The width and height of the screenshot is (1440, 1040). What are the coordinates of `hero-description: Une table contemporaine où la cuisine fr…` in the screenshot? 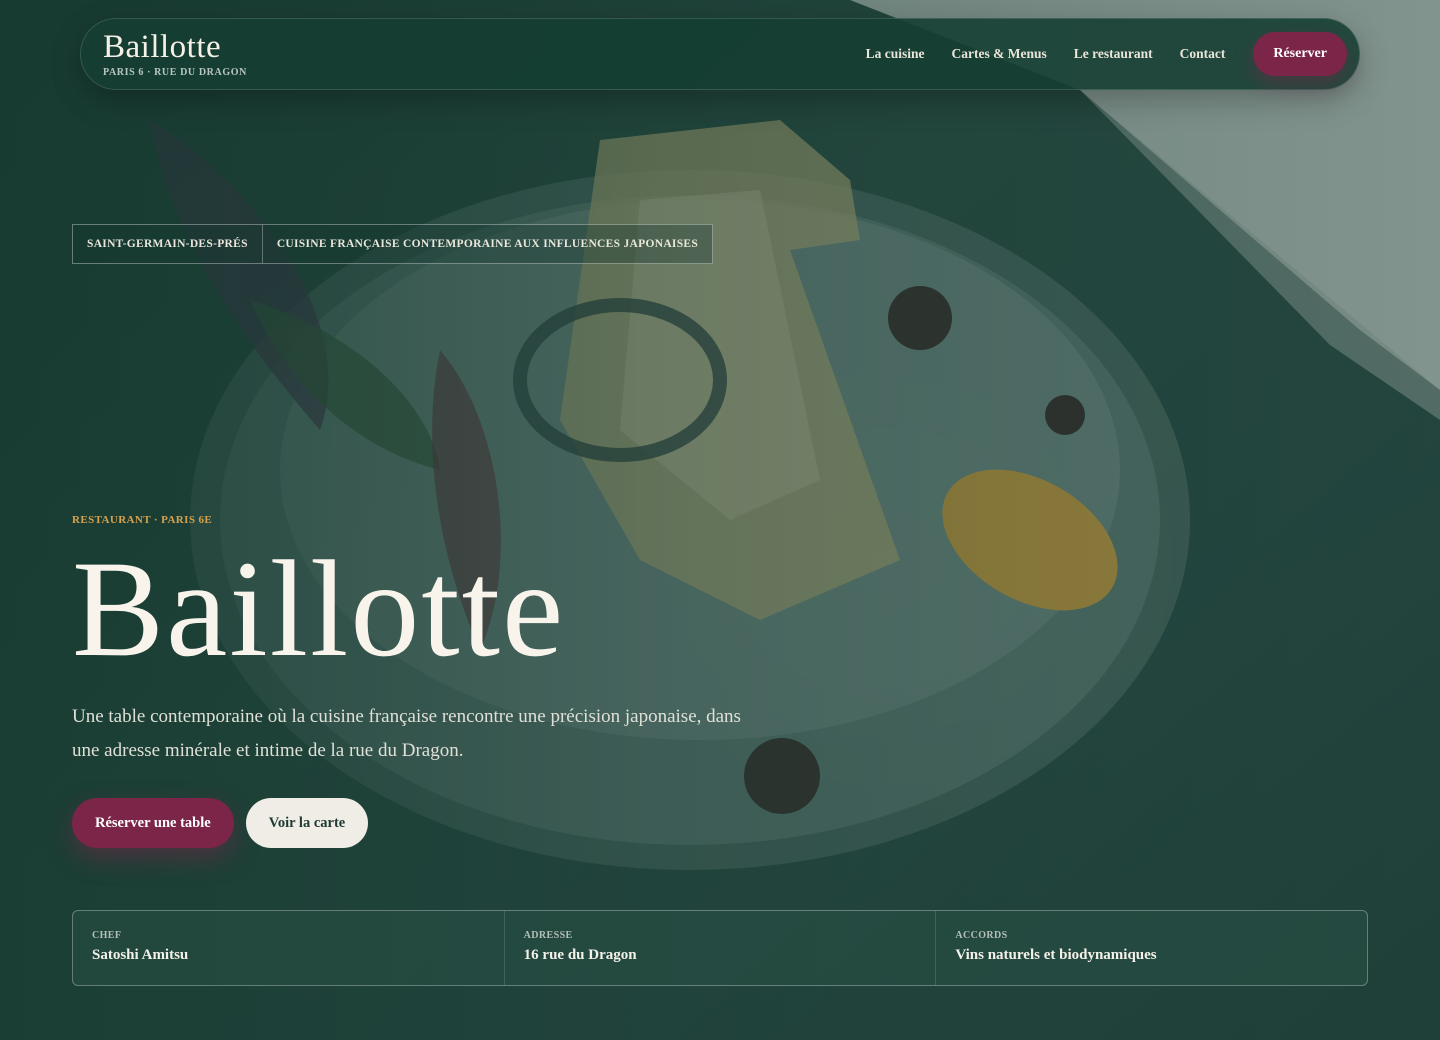 It's located at (406, 733).